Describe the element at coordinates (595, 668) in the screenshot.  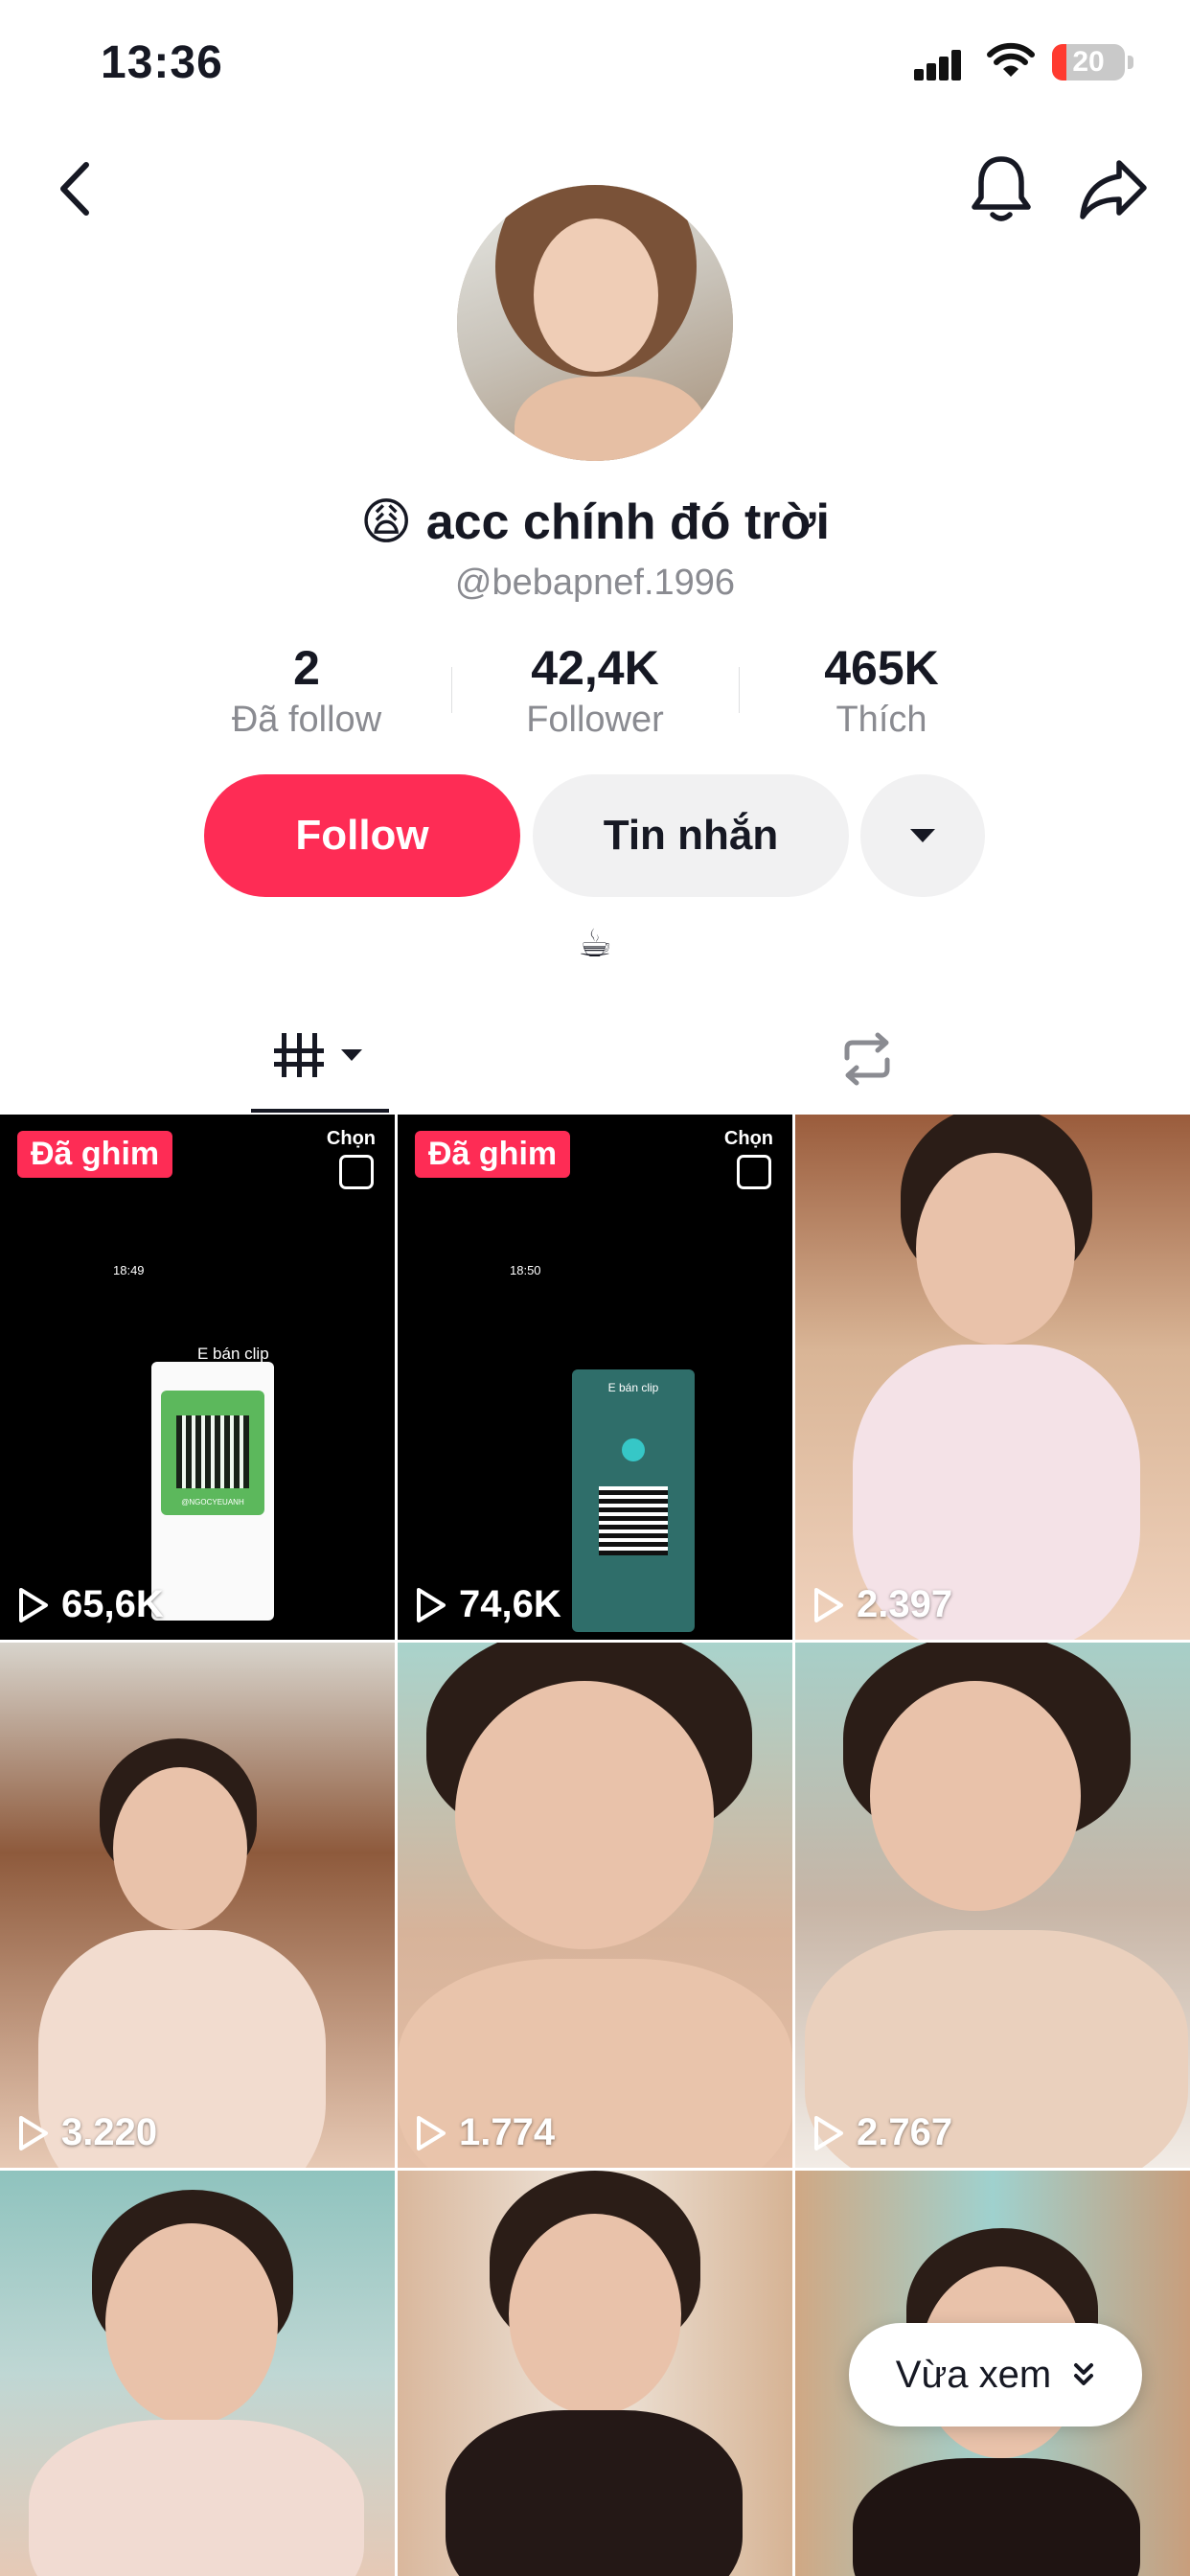
I see `stat-followers-value: 42,4K` at that location.